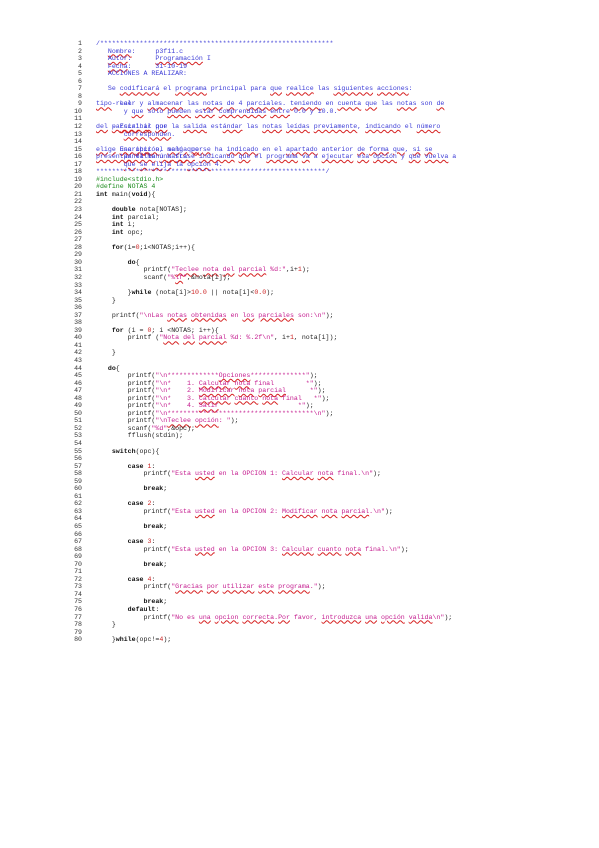  I want to click on code-token: el, so click(408, 127).